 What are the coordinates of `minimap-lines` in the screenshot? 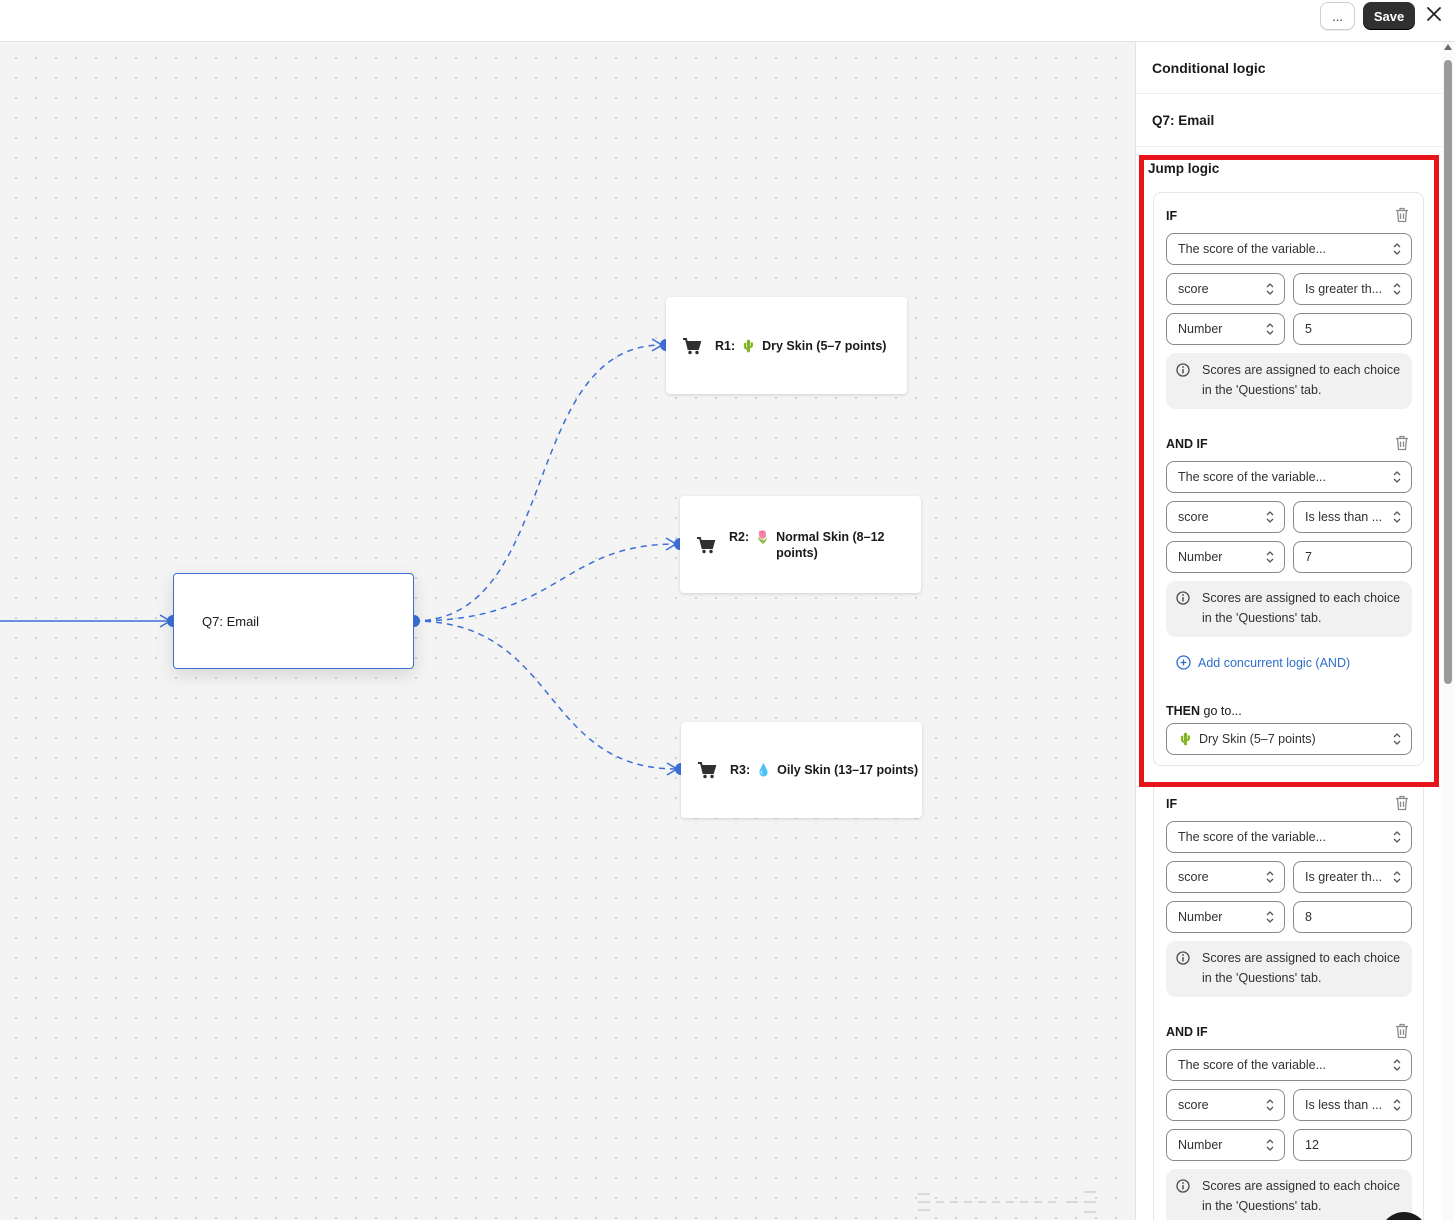 It's located at (1007, 1202).